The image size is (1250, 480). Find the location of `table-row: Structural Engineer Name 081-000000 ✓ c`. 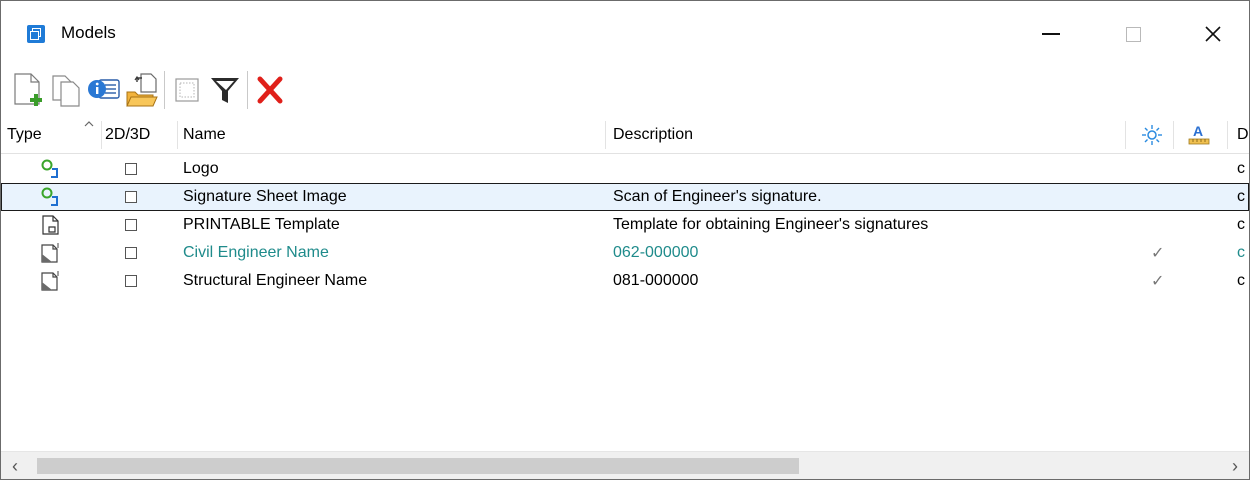

table-row: Structural Engineer Name 081-000000 ✓ c is located at coordinates (625, 281).